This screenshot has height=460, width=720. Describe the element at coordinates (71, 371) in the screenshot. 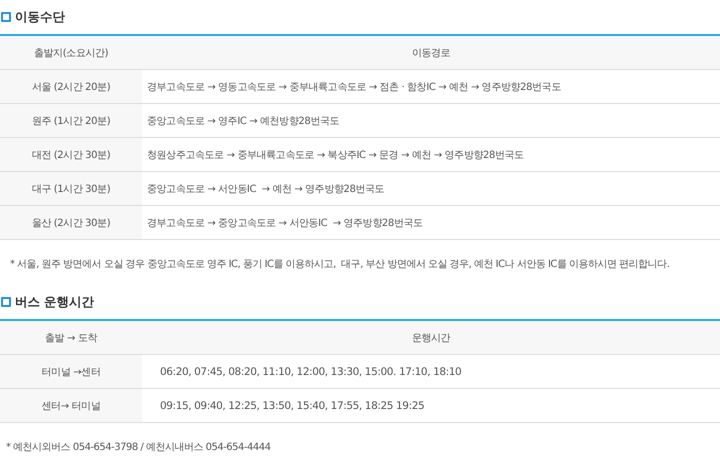

I see `table-cell: 터미널 →센터` at that location.